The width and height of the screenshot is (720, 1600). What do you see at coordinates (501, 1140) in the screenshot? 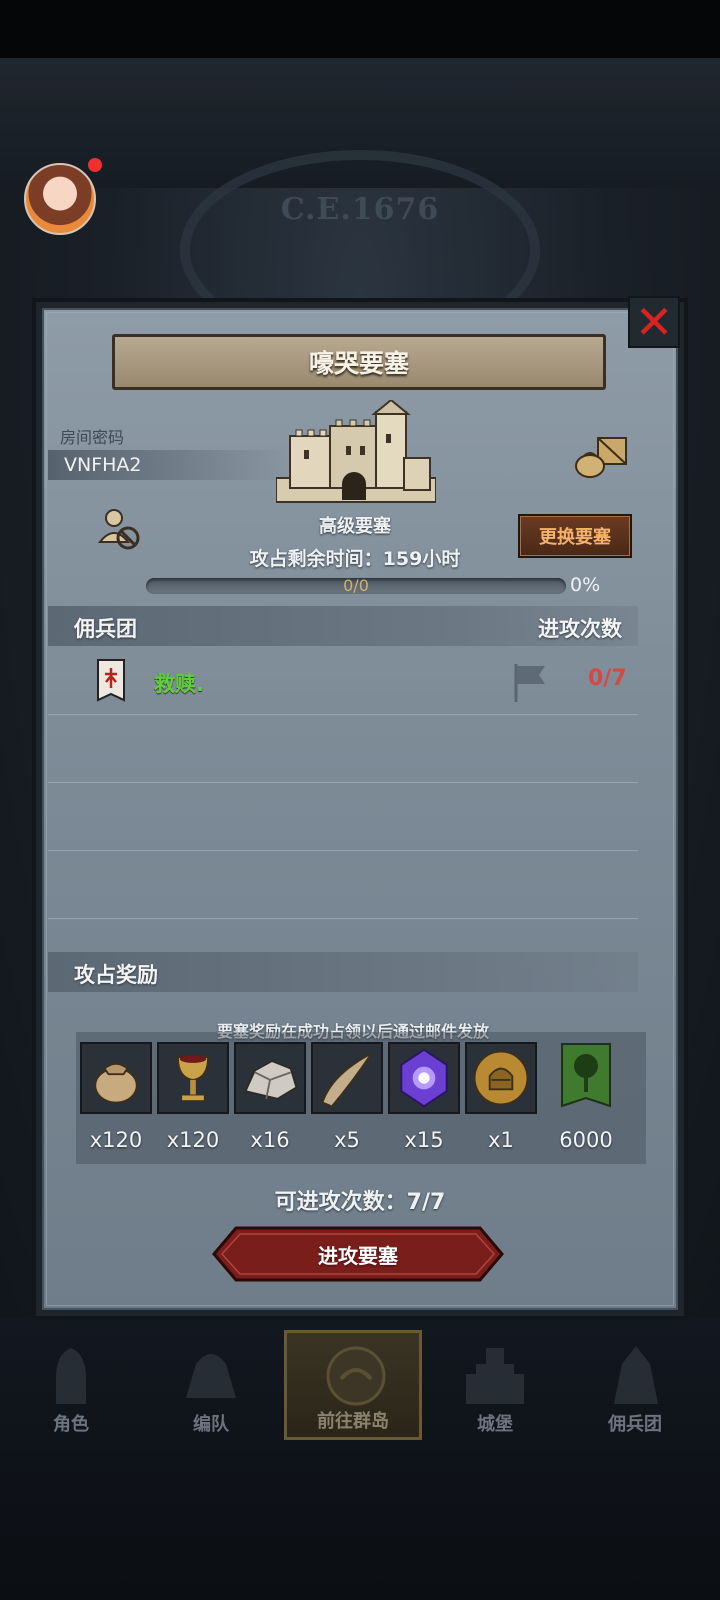
I see `reward-qty: x1` at bounding box center [501, 1140].